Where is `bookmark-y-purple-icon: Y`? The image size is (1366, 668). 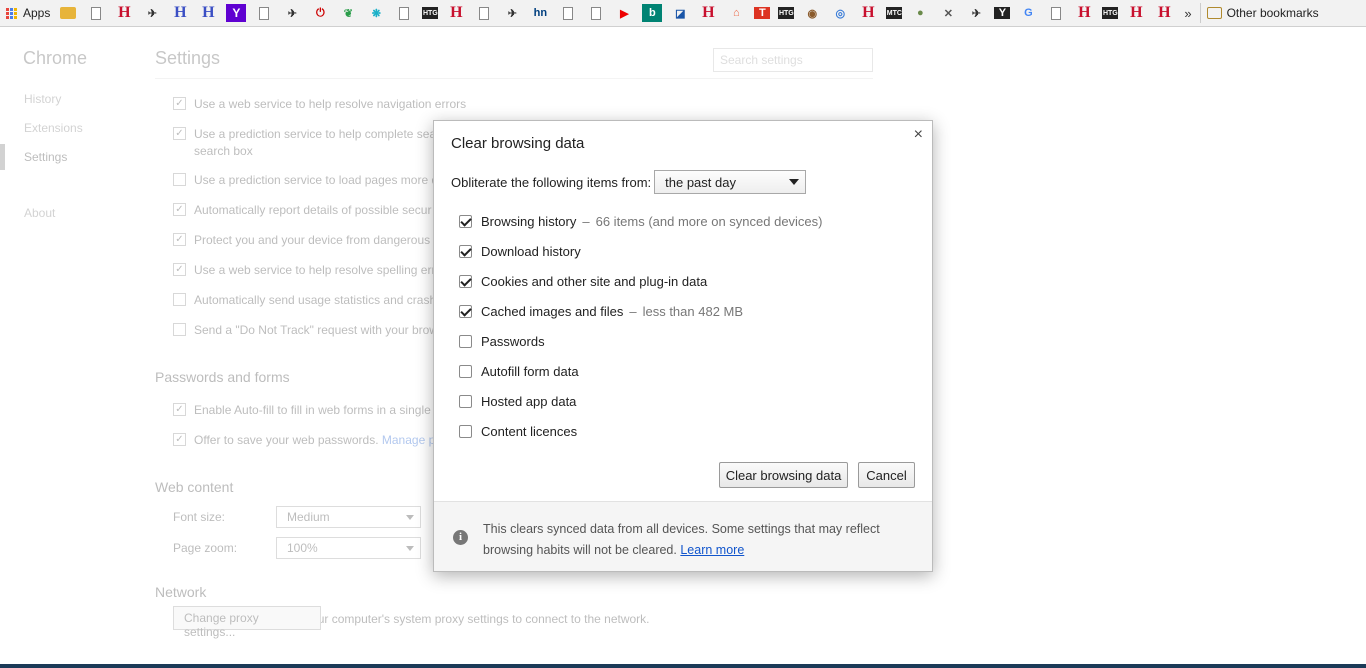 bookmark-y-purple-icon: Y is located at coordinates (236, 13).